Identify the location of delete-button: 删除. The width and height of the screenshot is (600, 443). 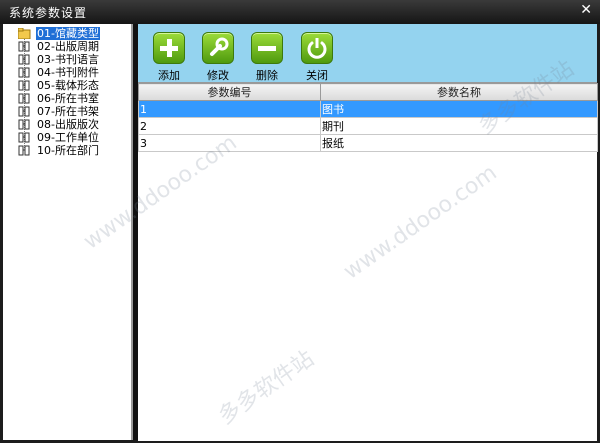
(267, 57).